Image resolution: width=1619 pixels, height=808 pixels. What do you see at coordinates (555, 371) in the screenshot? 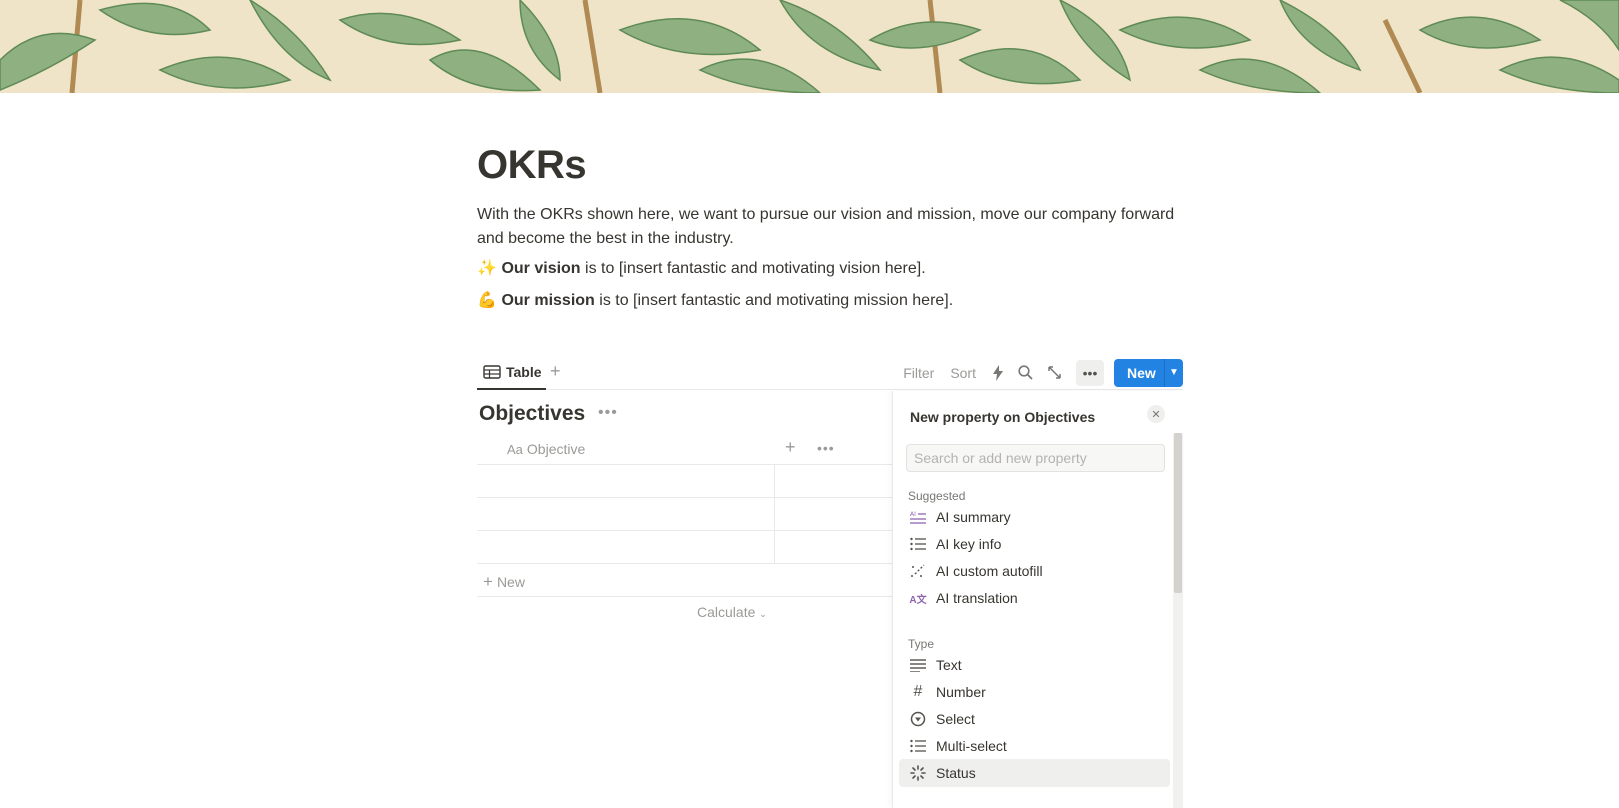
I see `add-view-icon: +` at bounding box center [555, 371].